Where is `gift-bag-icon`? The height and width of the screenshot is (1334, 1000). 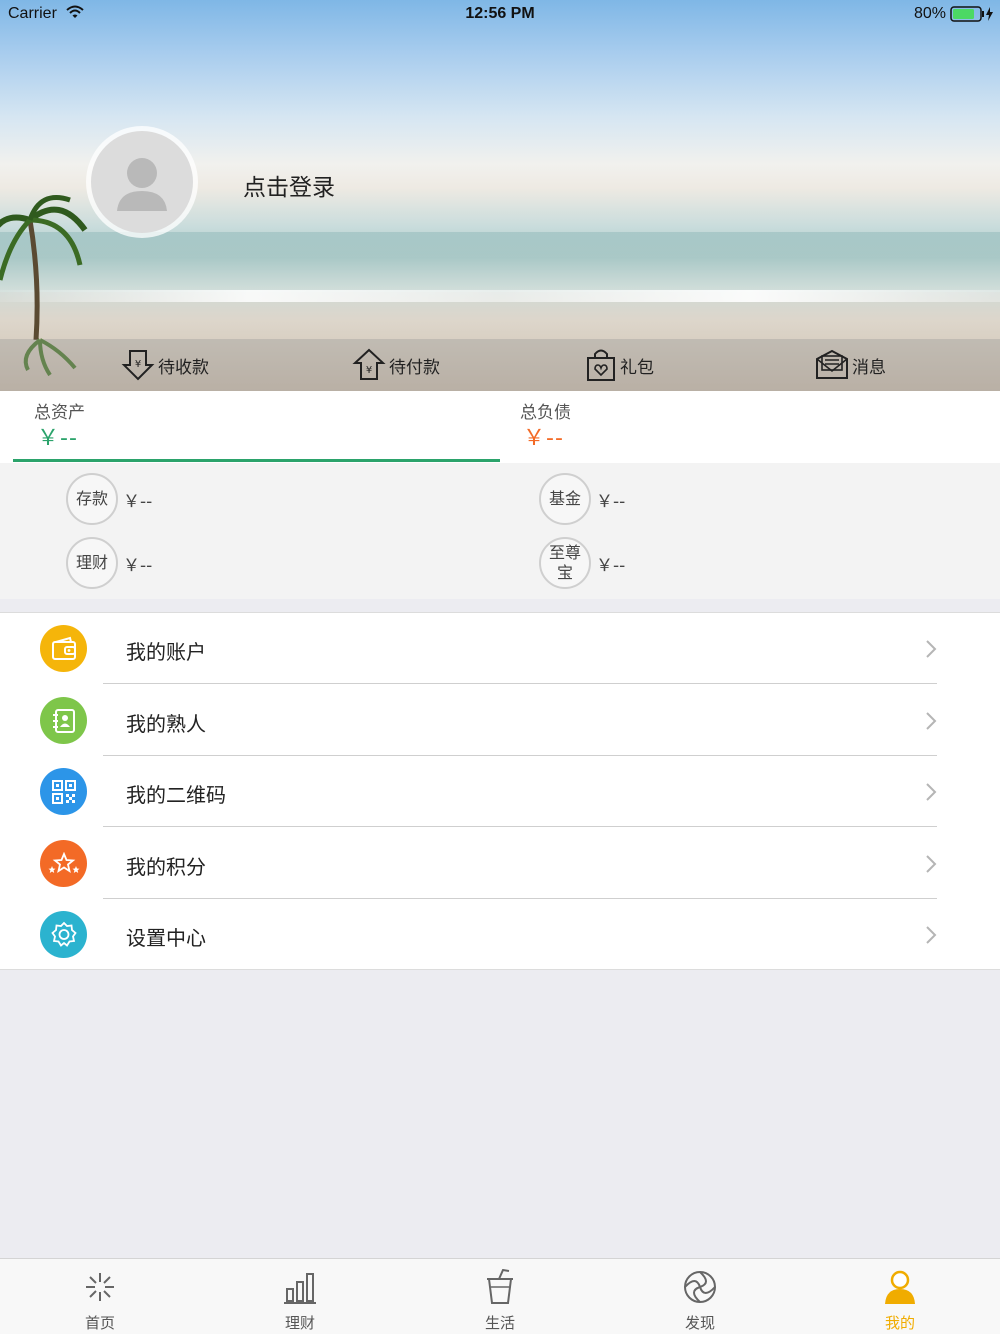 gift-bag-icon is located at coordinates (601, 365).